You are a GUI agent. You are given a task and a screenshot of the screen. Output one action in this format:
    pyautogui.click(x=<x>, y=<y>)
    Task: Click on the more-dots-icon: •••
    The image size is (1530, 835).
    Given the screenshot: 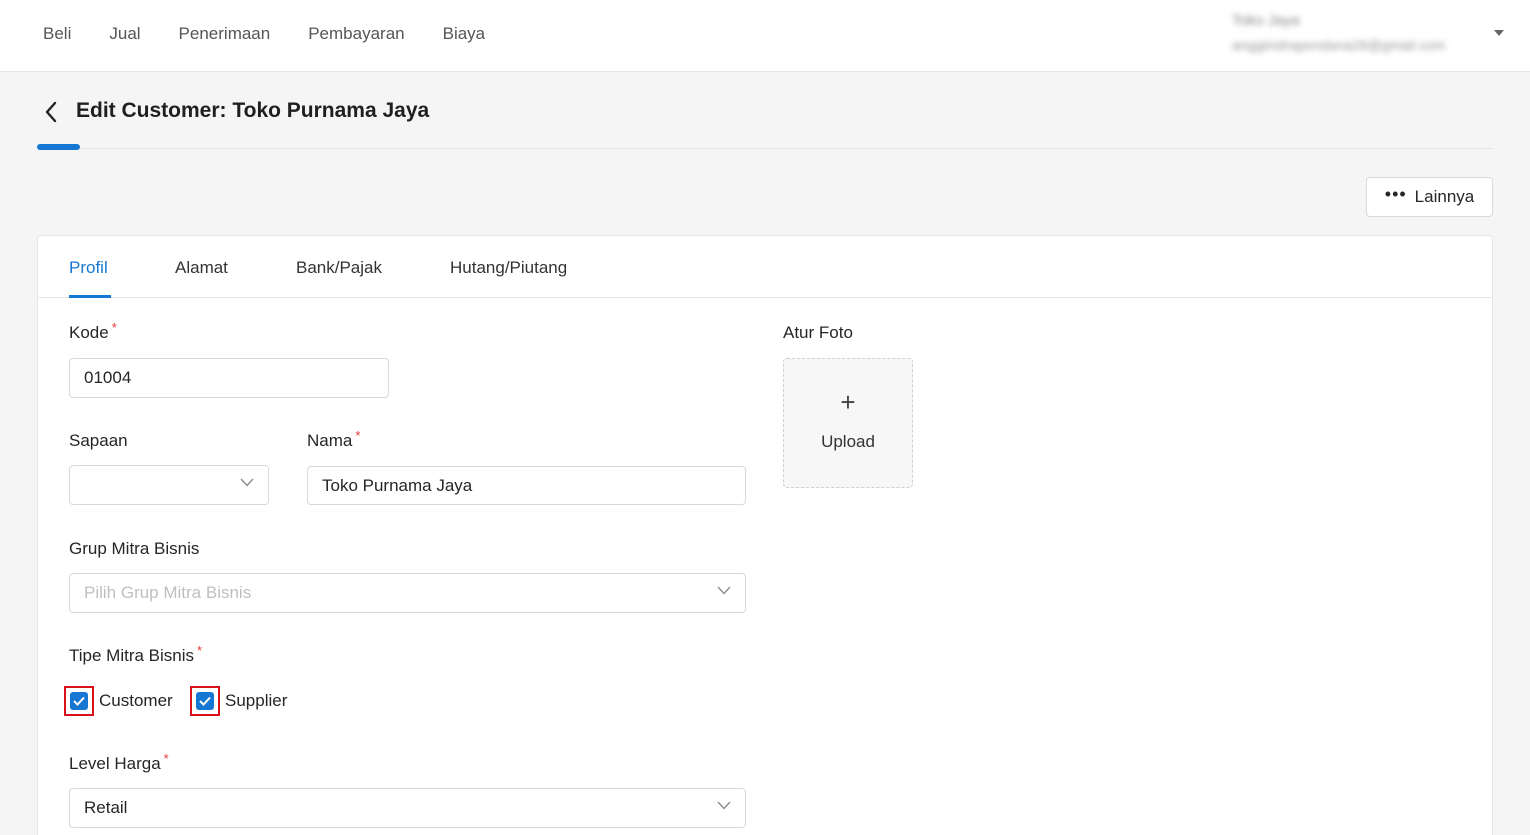 What is the action you would take?
    pyautogui.click(x=1395, y=194)
    